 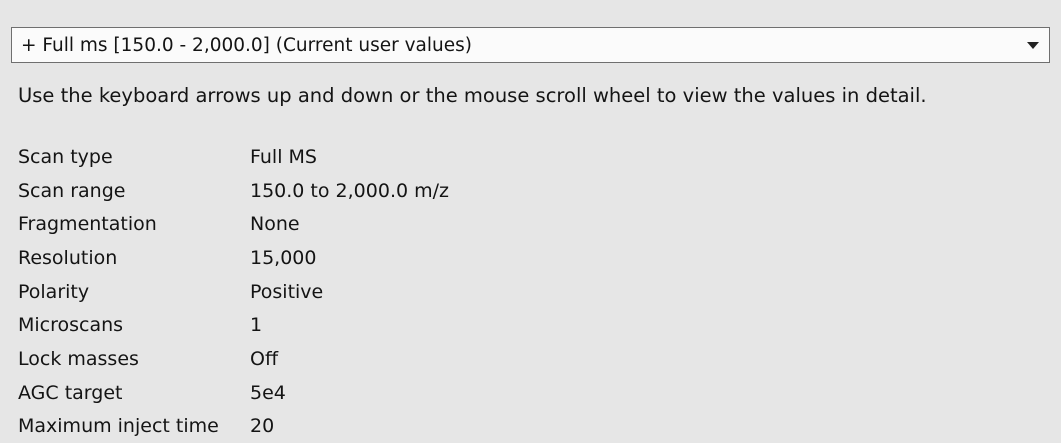 I want to click on param-row-scan-range: Scan range 150.0 to 2,000.0 m/z, so click(x=233, y=191).